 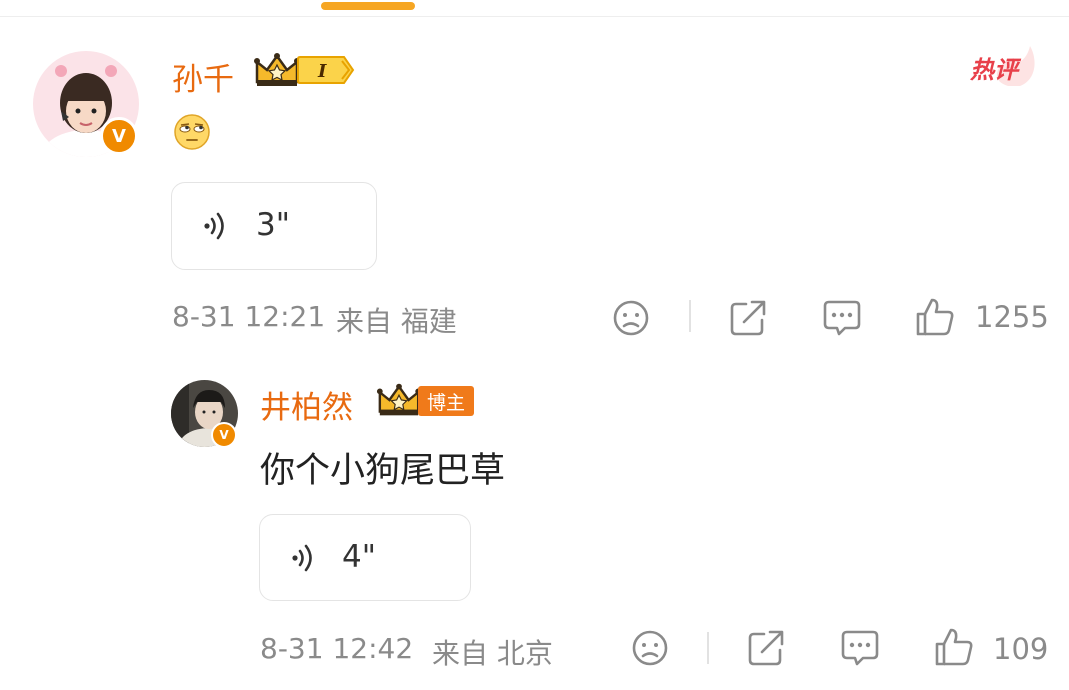 I want to click on like-count: 109, so click(x=1021, y=649).